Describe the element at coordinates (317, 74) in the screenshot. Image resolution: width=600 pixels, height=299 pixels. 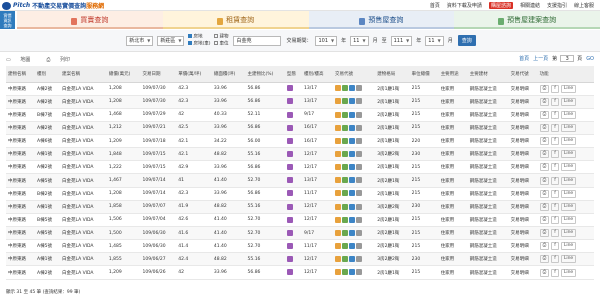
I see `column-header: 樓別/樓高` at that location.